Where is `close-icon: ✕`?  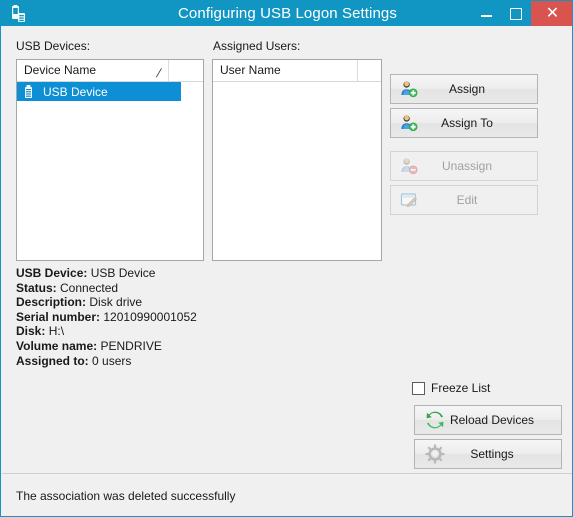
close-icon: ✕ is located at coordinates (552, 13).